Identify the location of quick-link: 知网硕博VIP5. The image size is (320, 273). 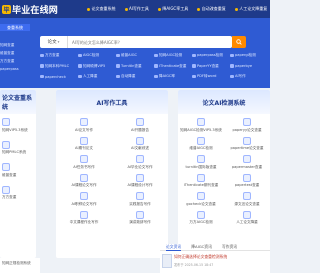
(97, 66).